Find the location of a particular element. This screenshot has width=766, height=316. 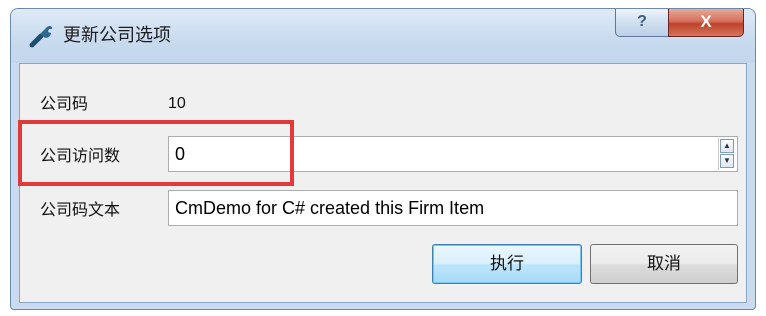

spin-buttons: ▲ ▼ is located at coordinates (727, 154).